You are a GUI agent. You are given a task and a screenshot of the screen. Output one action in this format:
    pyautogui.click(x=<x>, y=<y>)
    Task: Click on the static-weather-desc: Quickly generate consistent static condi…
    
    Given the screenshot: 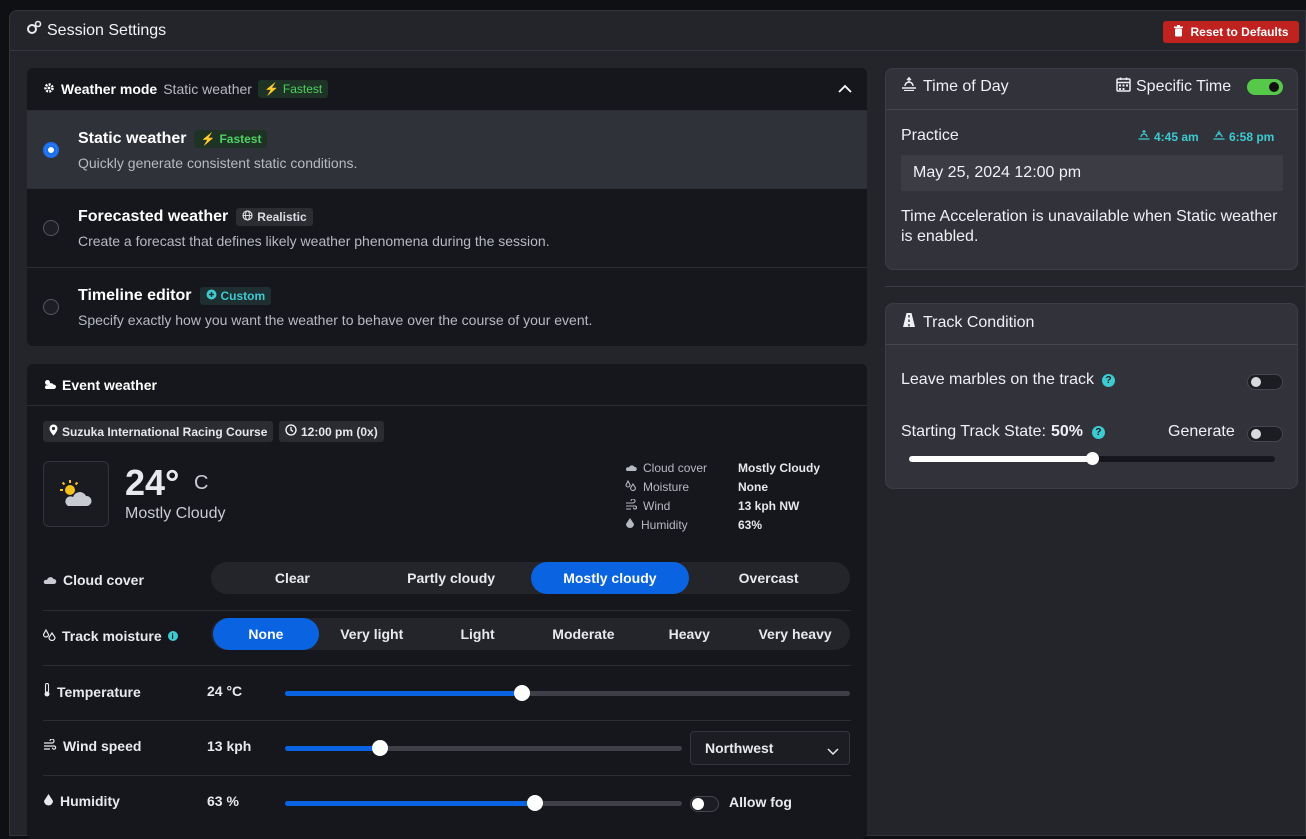 What is the action you would take?
    pyautogui.click(x=218, y=163)
    